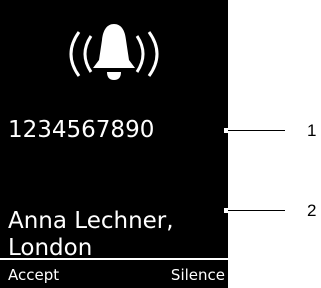  Describe the element at coordinates (81, 130) in the screenshot. I see `caller-number: 1234567890` at that location.